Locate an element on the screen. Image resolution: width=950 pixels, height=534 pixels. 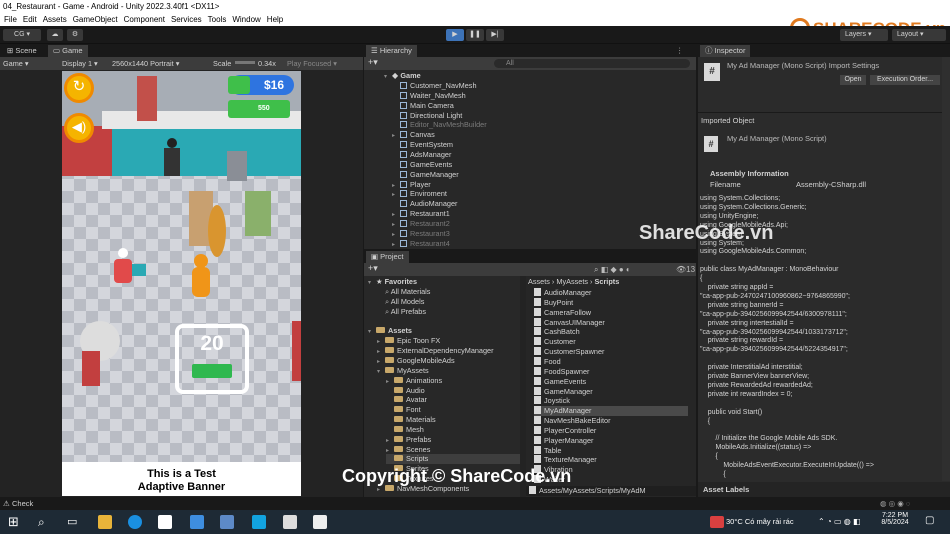
script-file-item: FoodSpawner is located at coordinates (611, 371).